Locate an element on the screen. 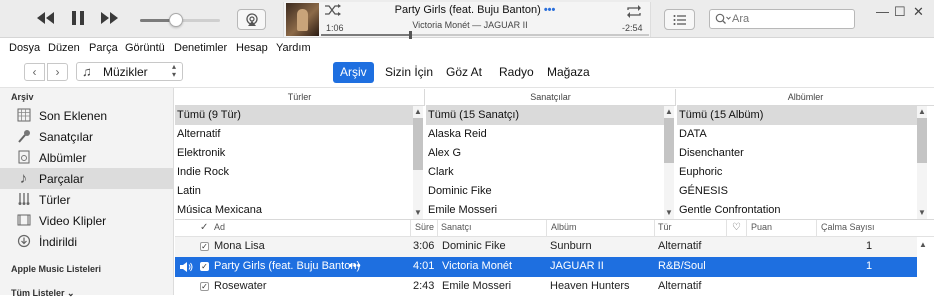 The image size is (934, 299). sidebar-item-music-videos: Video Klipler is located at coordinates (86, 220).